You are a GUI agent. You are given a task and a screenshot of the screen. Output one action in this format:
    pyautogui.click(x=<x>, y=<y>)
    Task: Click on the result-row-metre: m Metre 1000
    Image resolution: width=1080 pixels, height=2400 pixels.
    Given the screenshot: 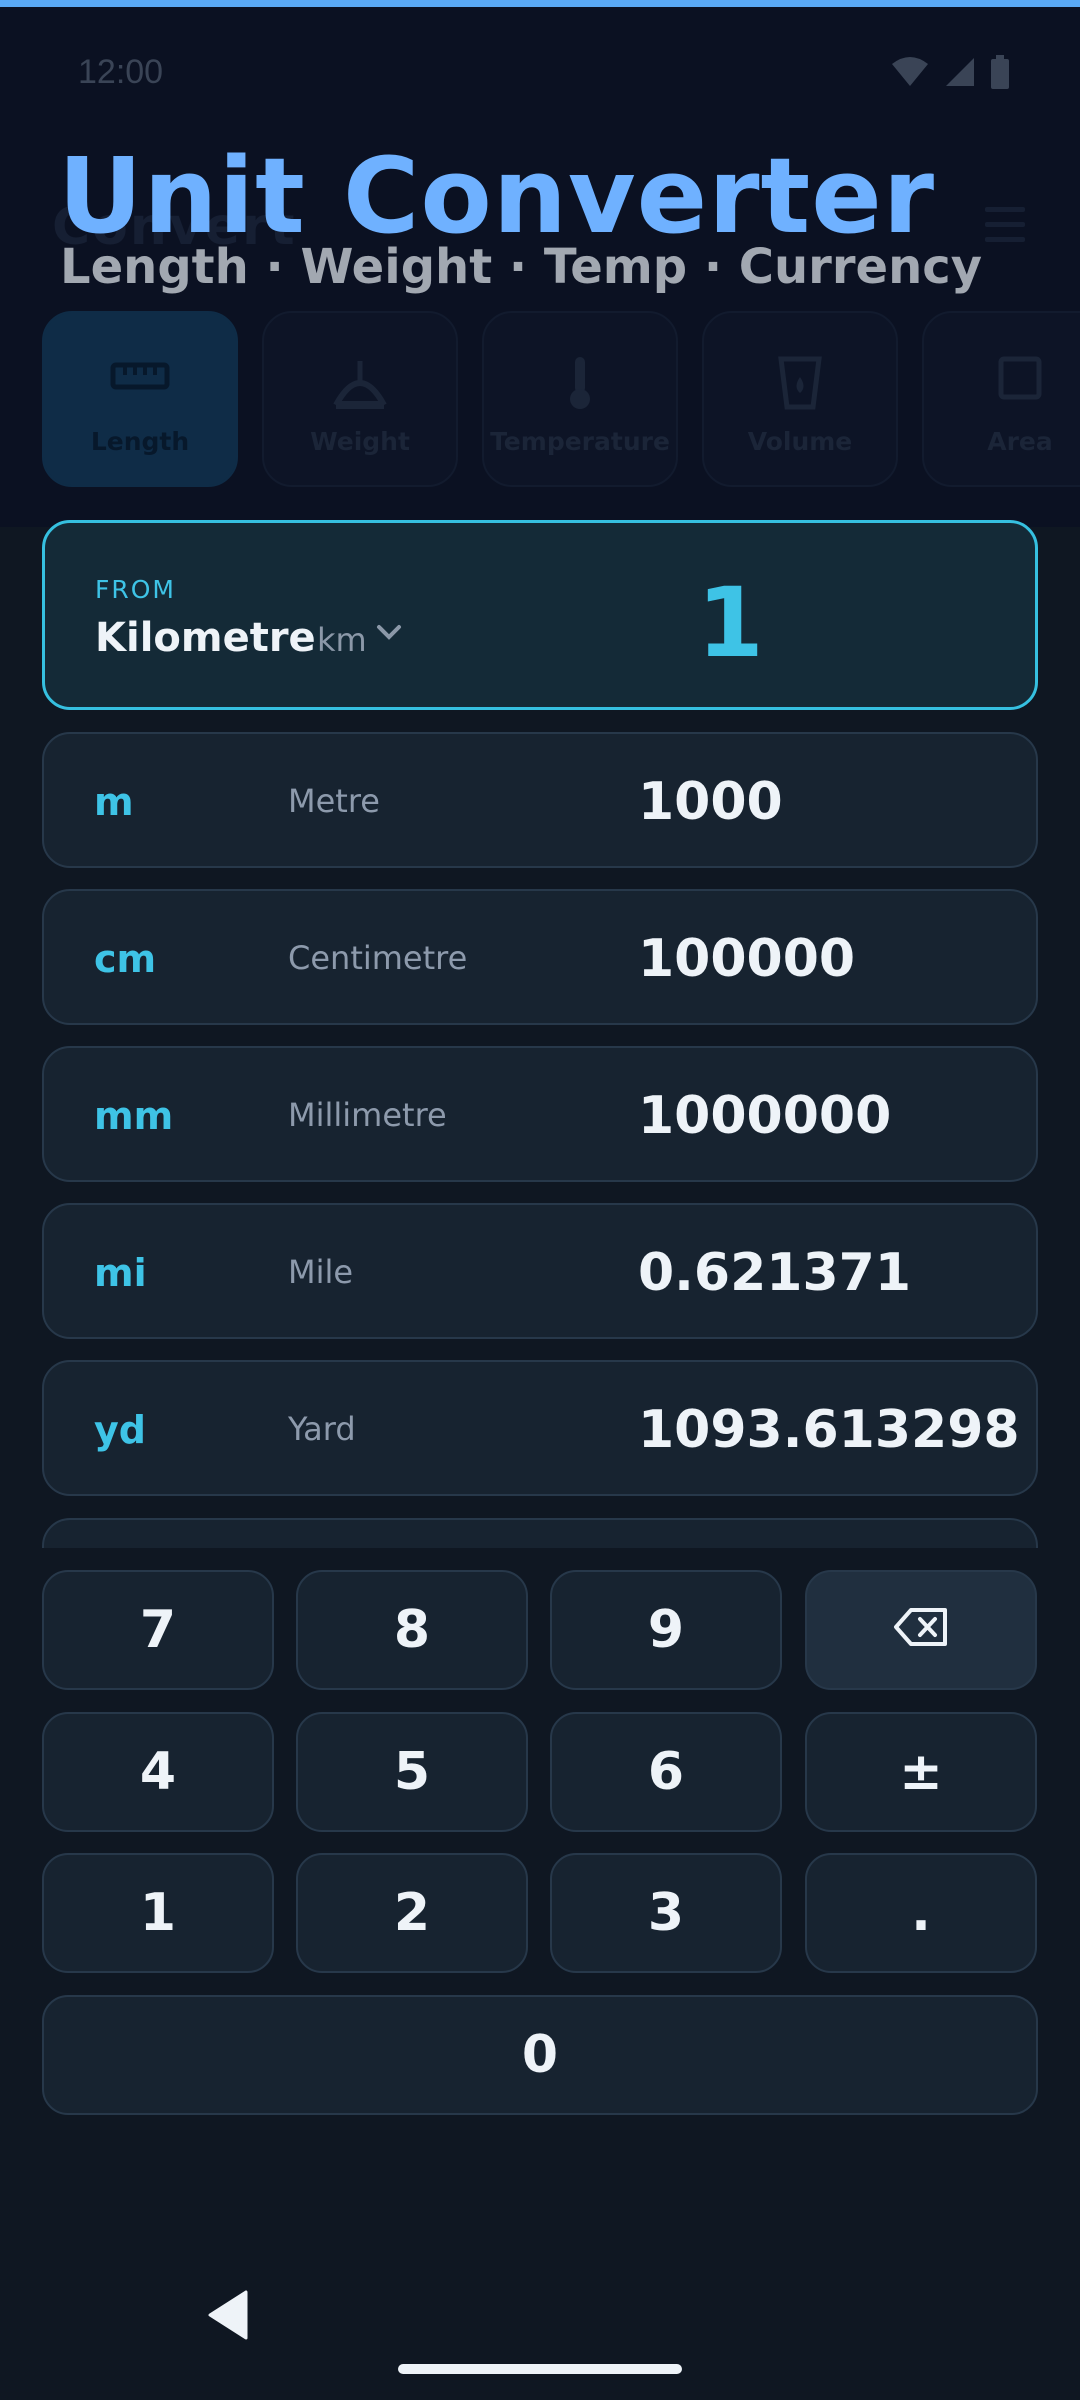 What is the action you would take?
    pyautogui.click(x=540, y=800)
    